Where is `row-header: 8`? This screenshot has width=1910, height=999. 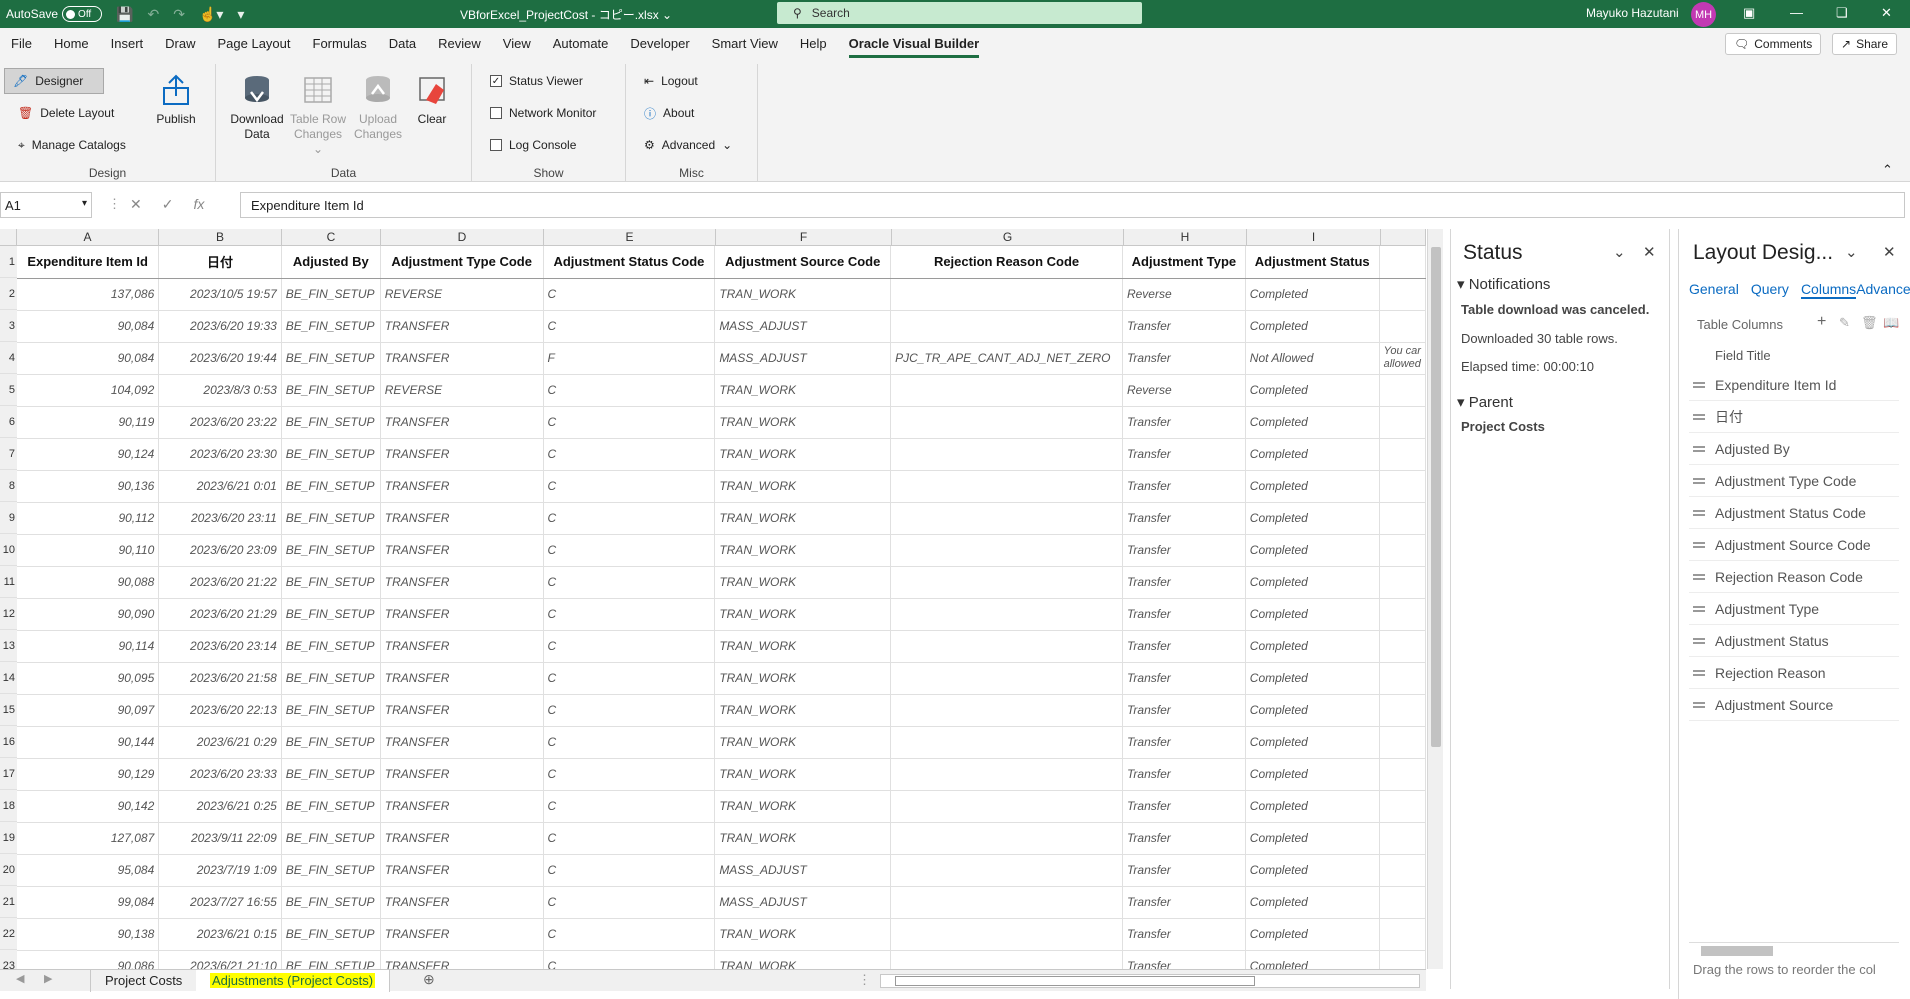 row-header: 8 is located at coordinates (8, 486).